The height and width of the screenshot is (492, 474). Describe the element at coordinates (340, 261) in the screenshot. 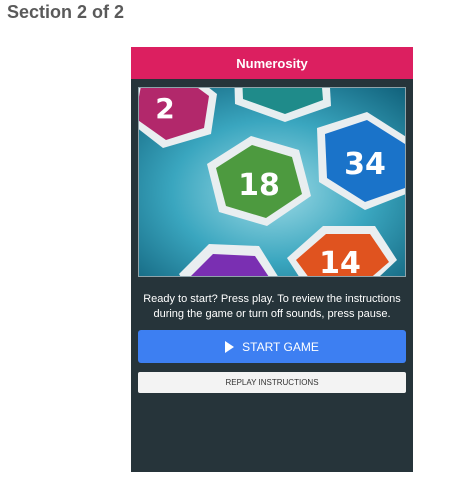

I see `tile-number-14: 14` at that location.